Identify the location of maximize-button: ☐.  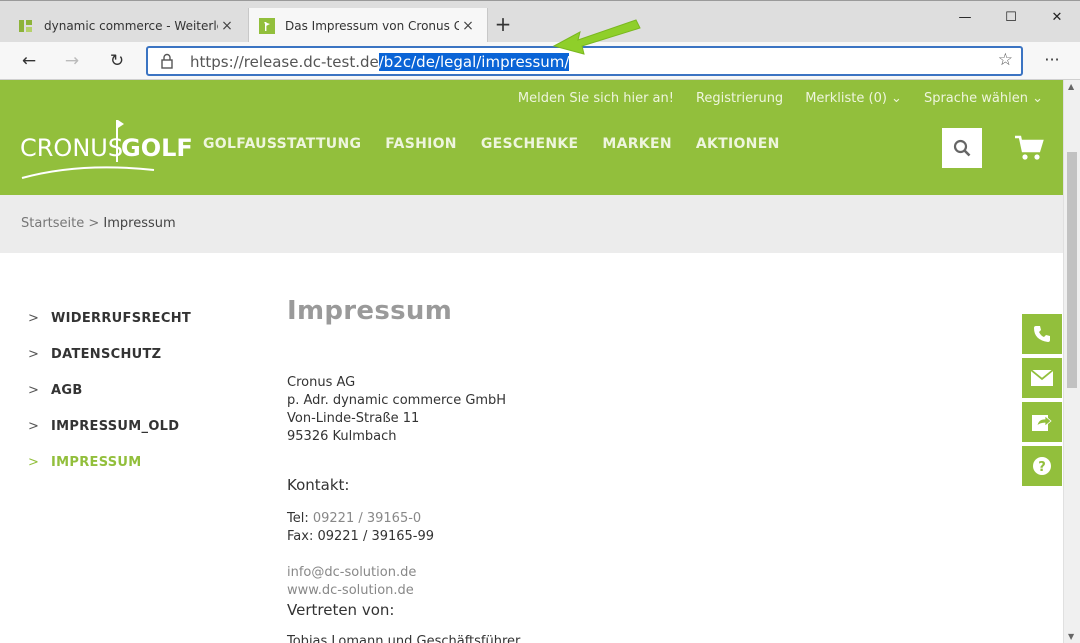
(1011, 18).